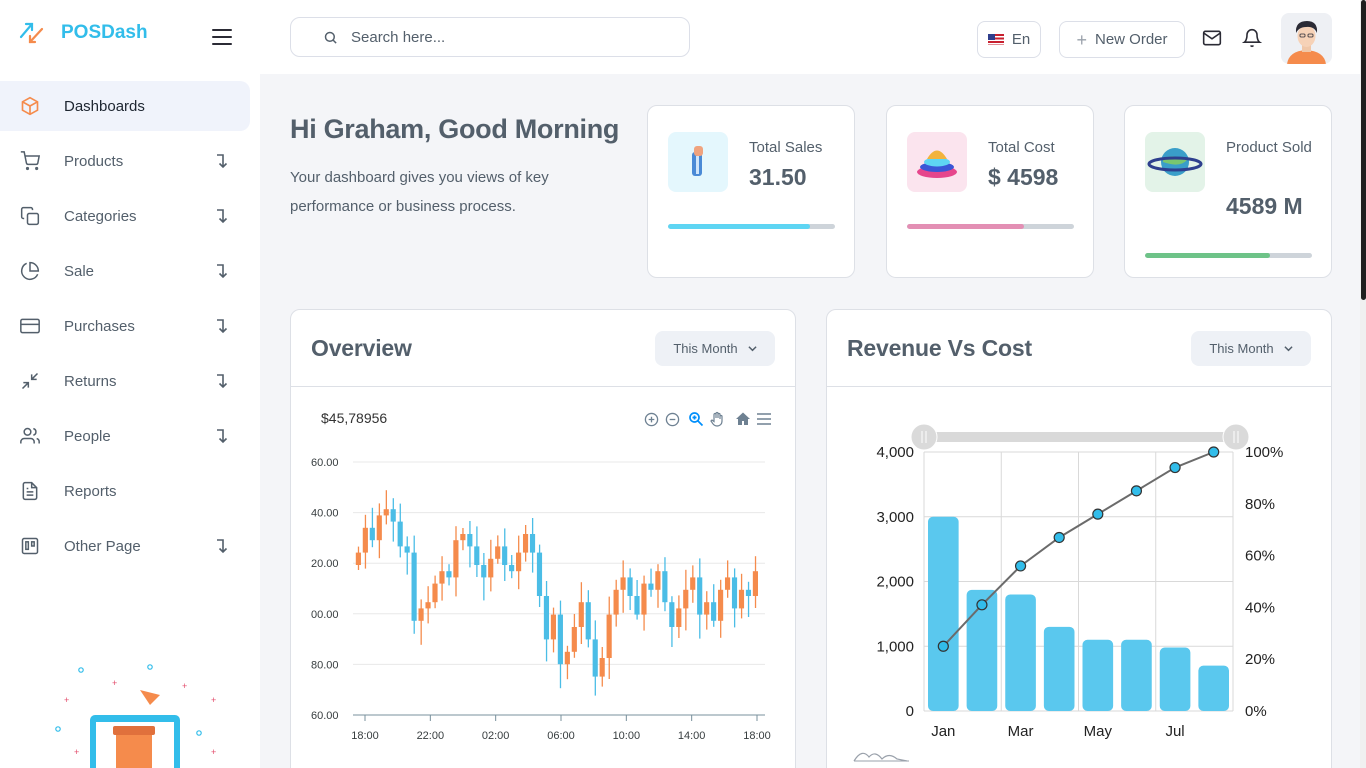  I want to click on language-selector: En, so click(1009, 39).